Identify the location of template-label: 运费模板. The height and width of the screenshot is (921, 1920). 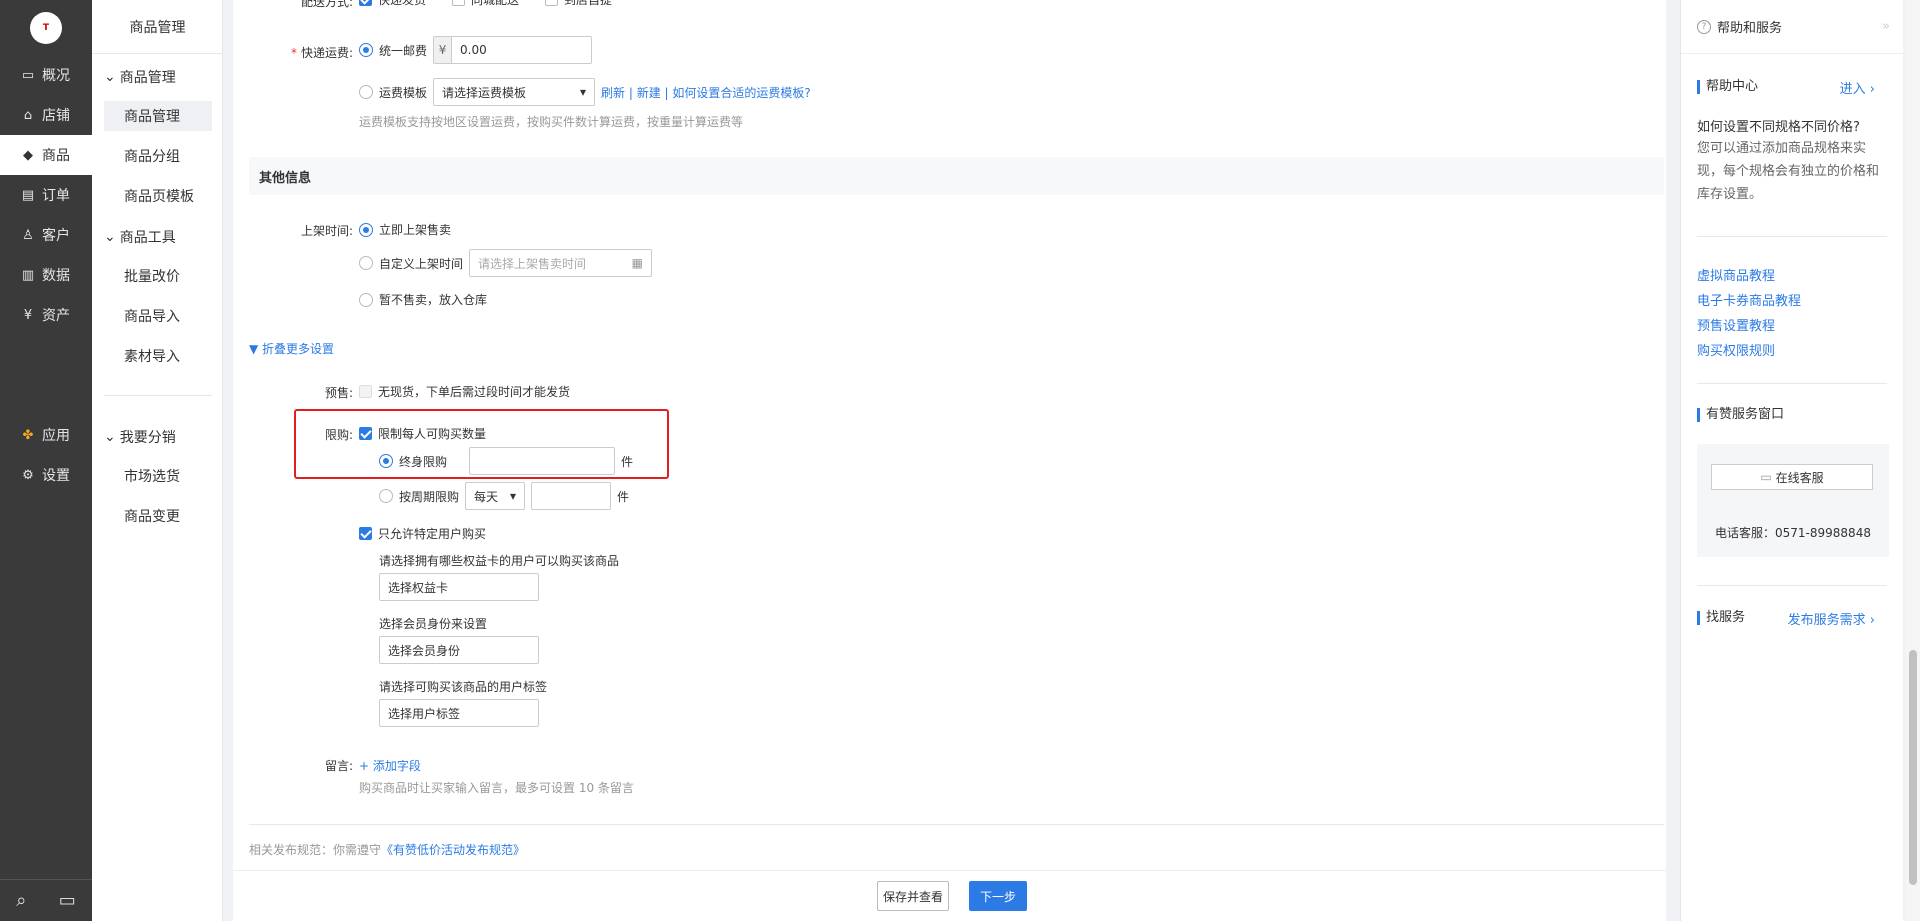
(403, 92).